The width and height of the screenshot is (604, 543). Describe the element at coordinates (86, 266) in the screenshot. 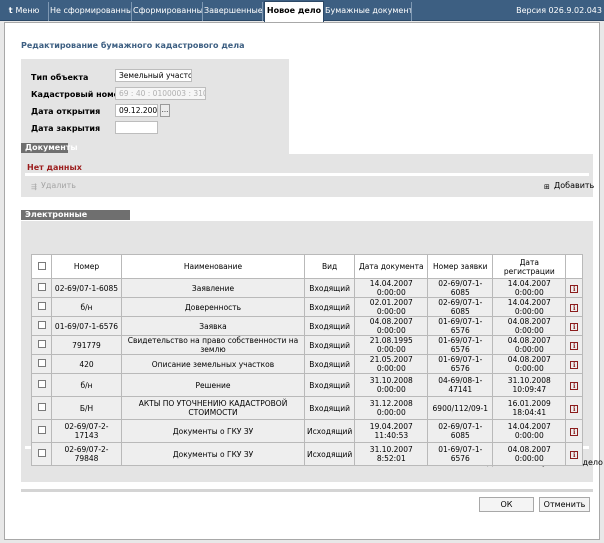

I see `column-header-number: Номер` at that location.